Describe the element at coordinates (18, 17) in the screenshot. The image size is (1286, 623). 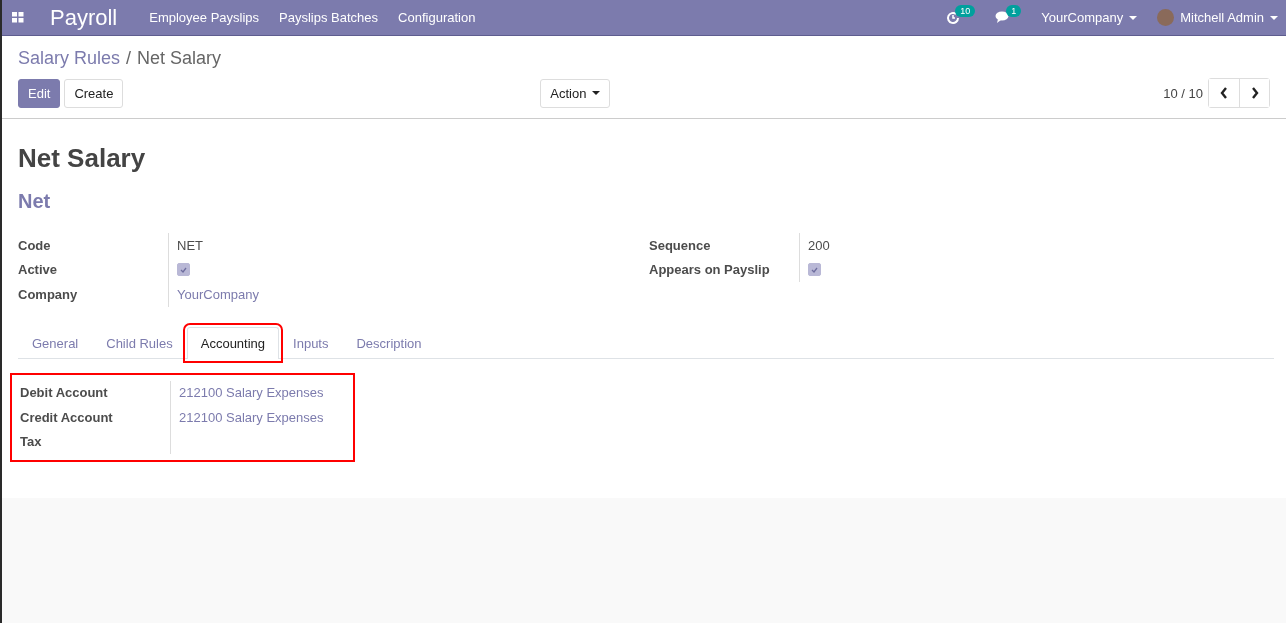
I see `apps-grid-icon` at that location.